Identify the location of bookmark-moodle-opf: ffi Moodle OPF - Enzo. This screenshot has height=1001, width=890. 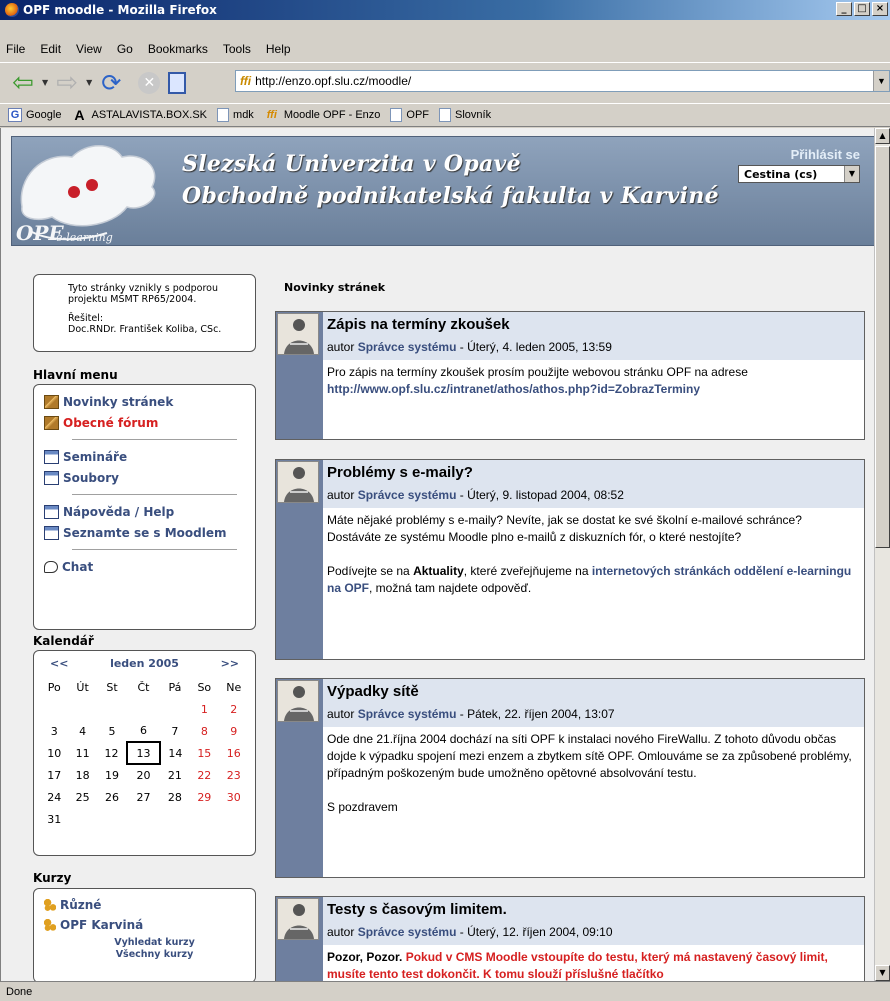
(322, 115).